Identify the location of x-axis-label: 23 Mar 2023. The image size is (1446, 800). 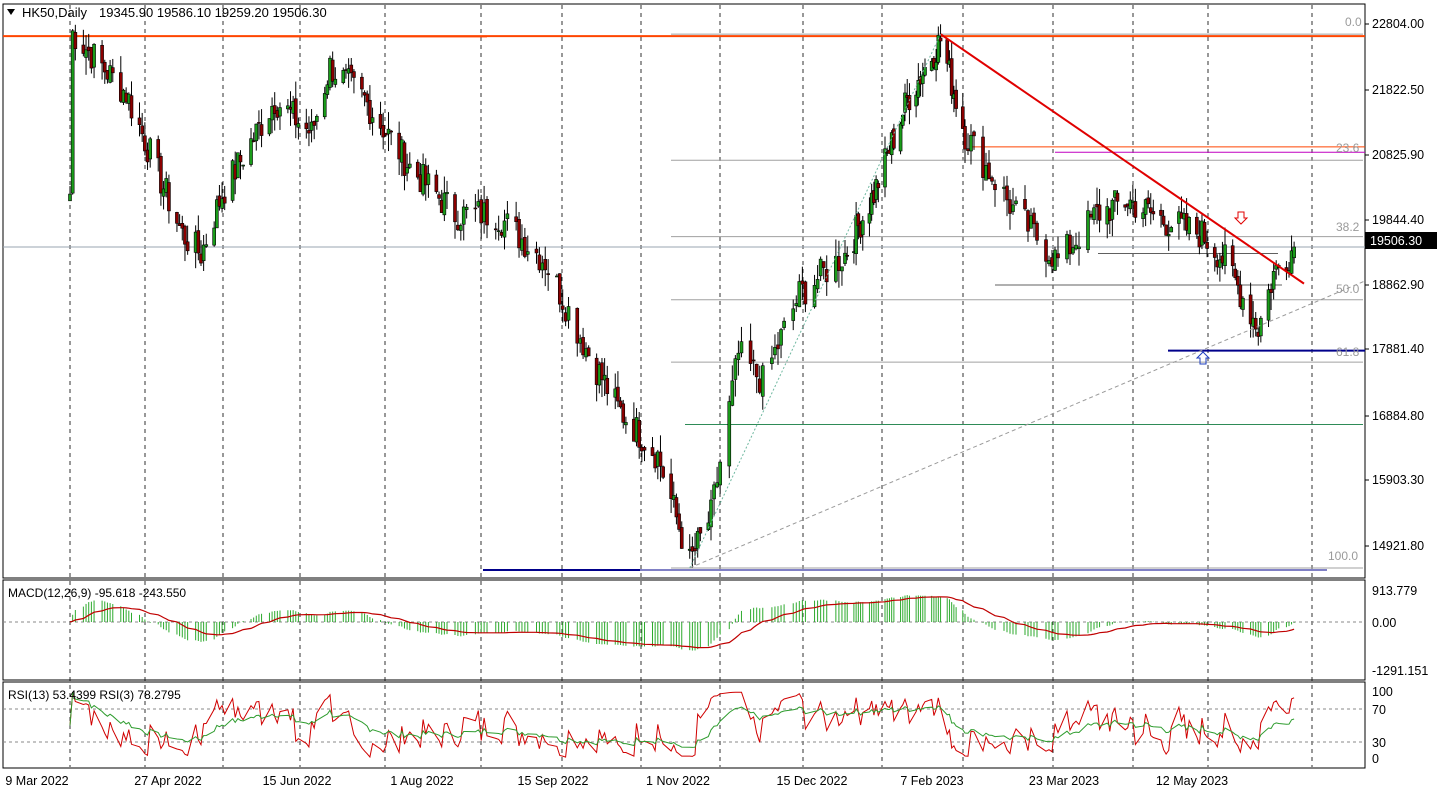
(1064, 781).